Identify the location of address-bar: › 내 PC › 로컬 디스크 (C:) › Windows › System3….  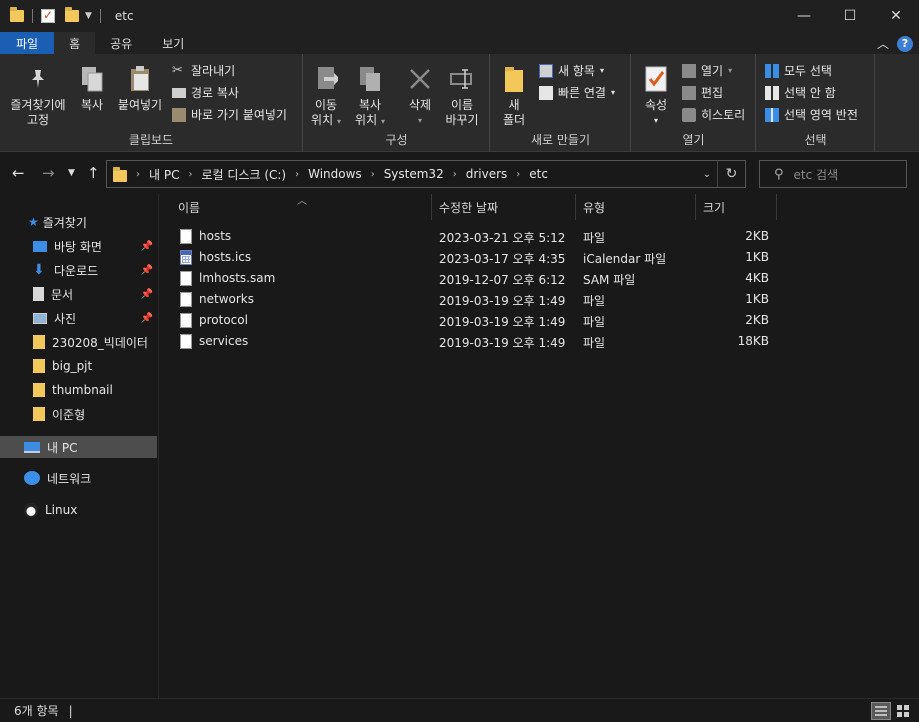
(426, 174).